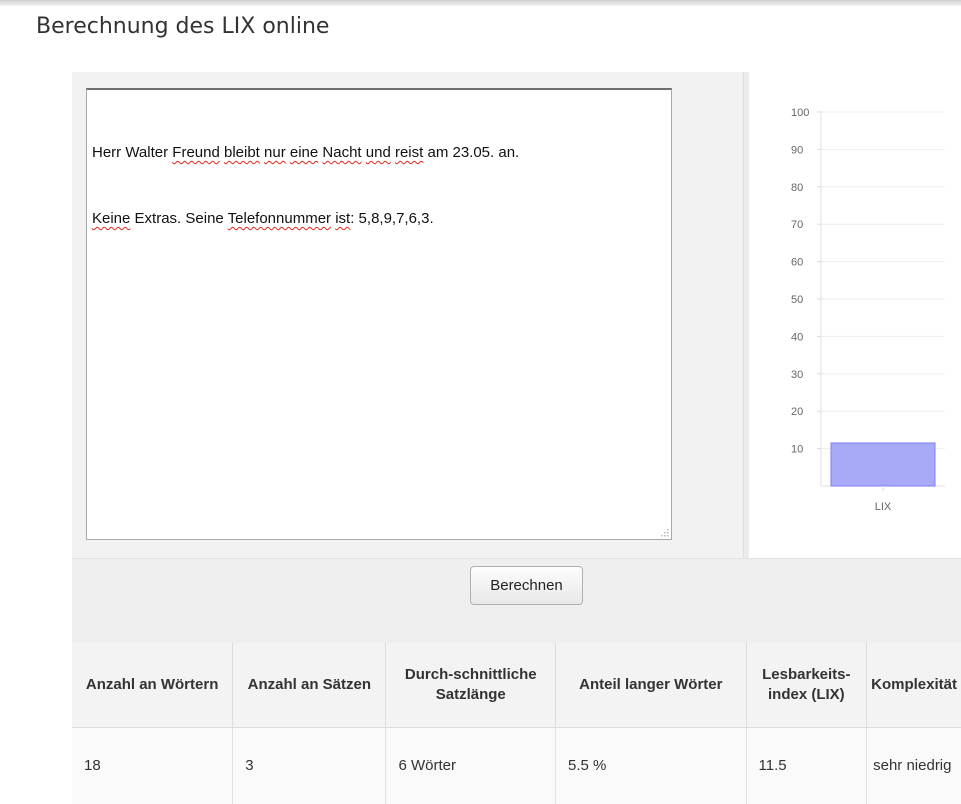 The height and width of the screenshot is (804, 961). Describe the element at coordinates (152, 685) in the screenshot. I see `header-word-count: Anzahl an Wörtern` at that location.